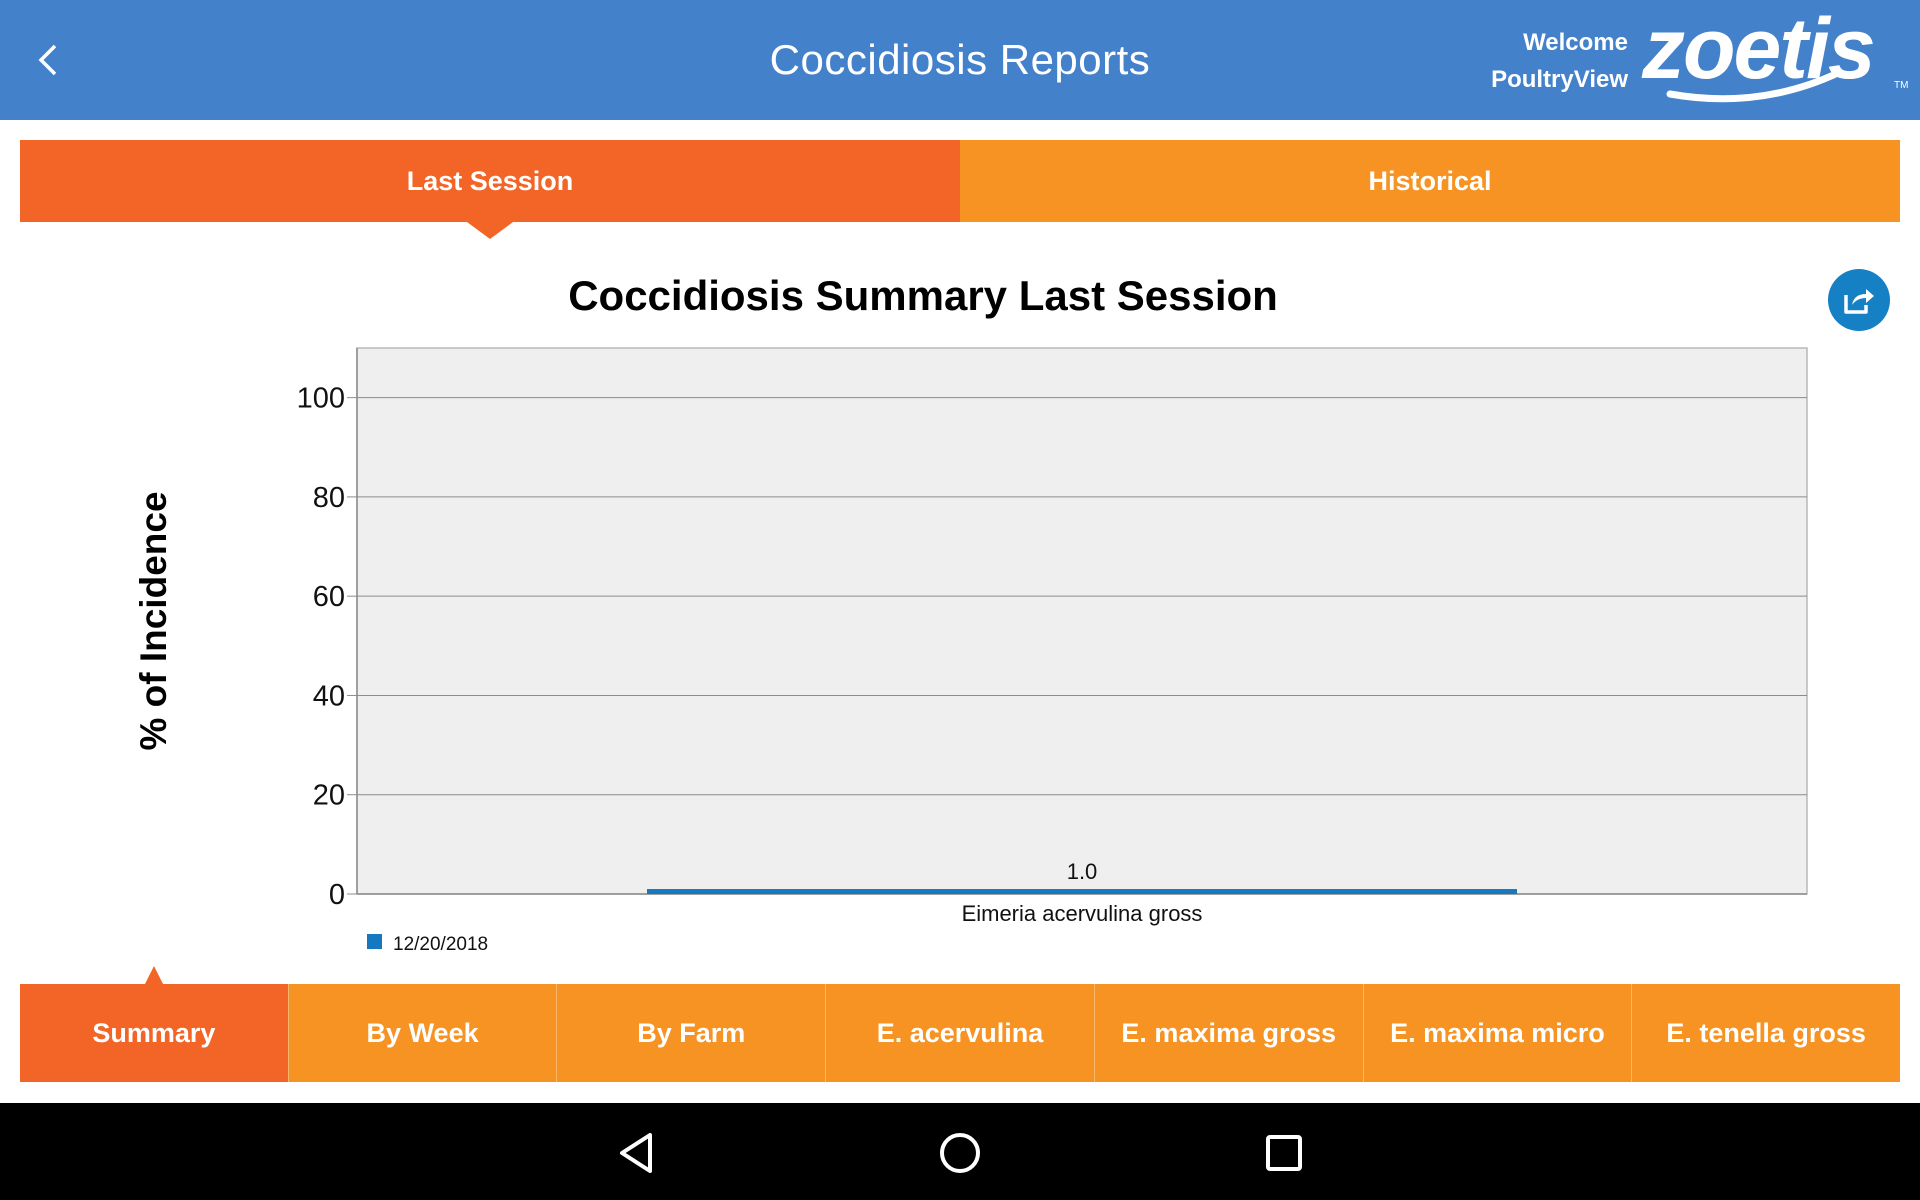 The width and height of the screenshot is (1920, 1200). I want to click on bar, so click(1082, 891).